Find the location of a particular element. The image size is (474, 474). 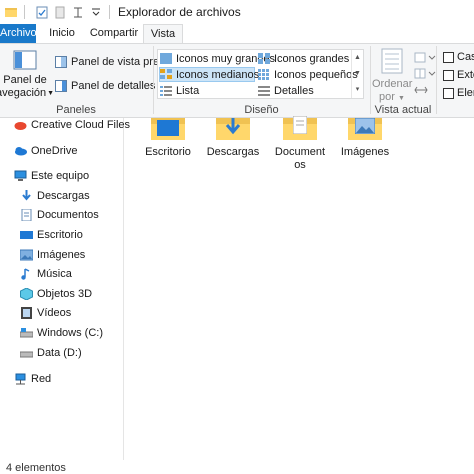

layout-details: Detalles is located at coordinates (286, 90).